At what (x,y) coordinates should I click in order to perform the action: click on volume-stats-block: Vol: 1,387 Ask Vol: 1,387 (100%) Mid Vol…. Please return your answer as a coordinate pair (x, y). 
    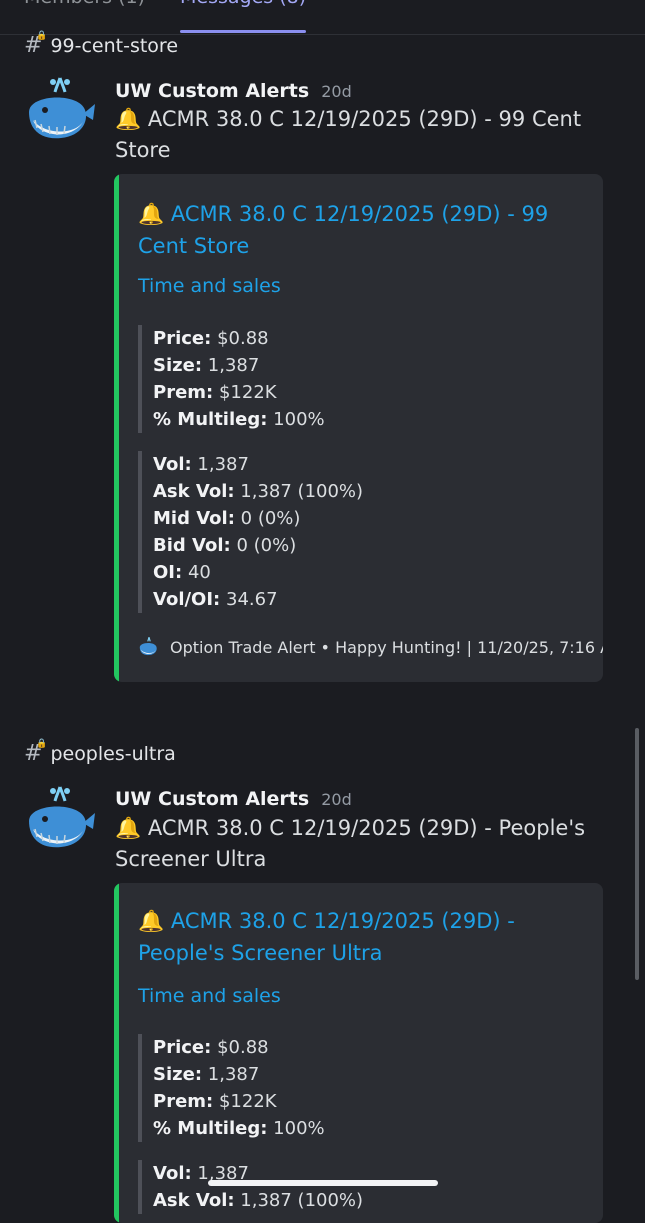
    Looking at the image, I should click on (250, 532).